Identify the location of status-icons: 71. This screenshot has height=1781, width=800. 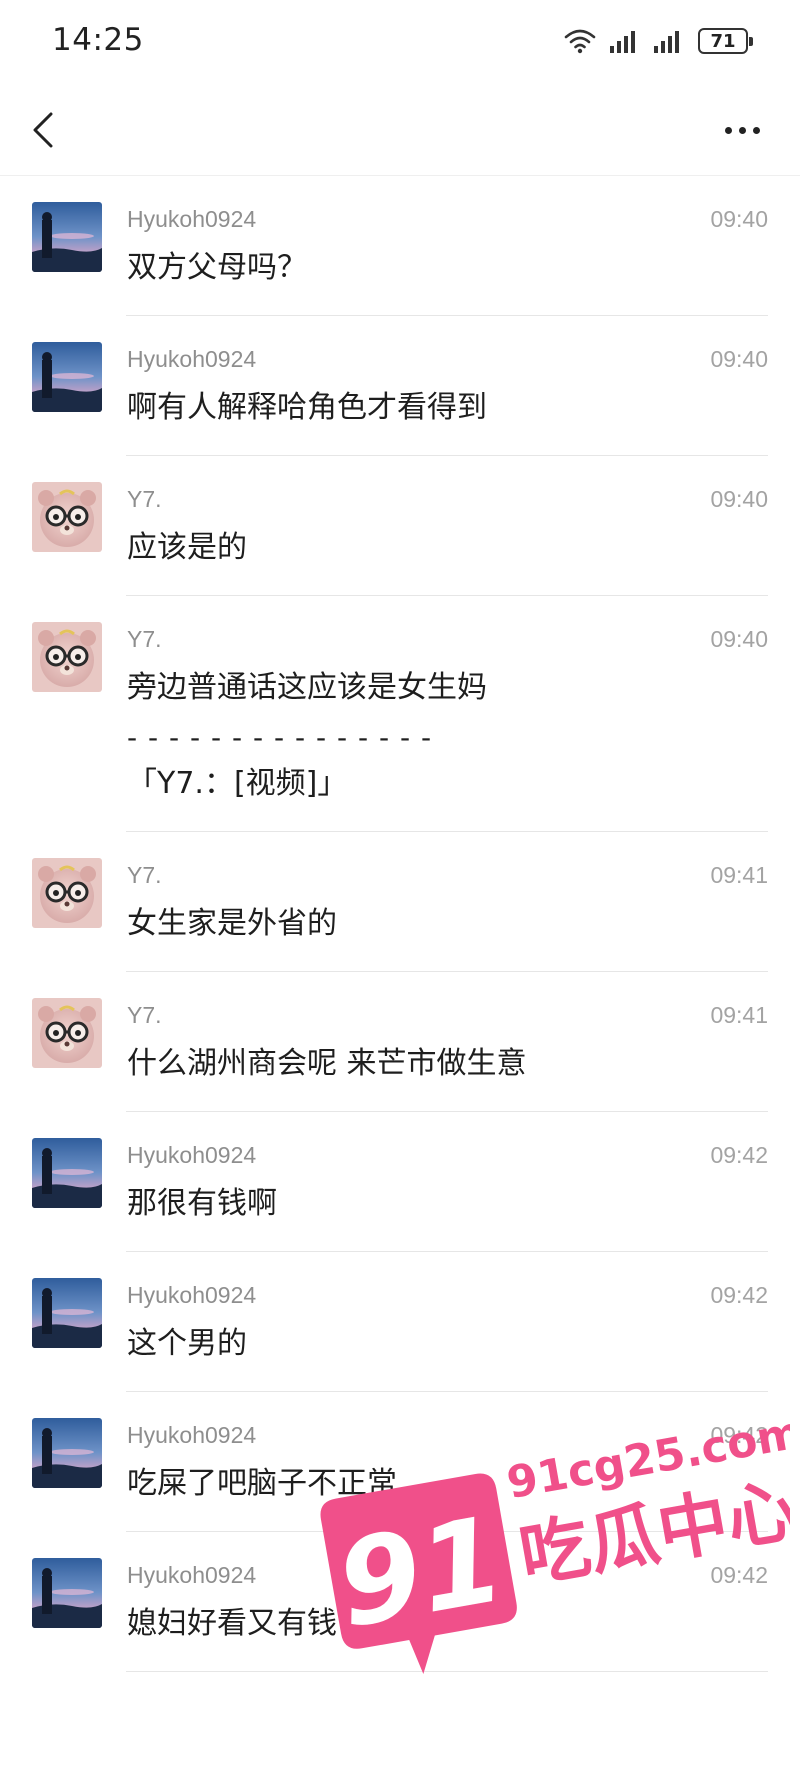
(658, 41).